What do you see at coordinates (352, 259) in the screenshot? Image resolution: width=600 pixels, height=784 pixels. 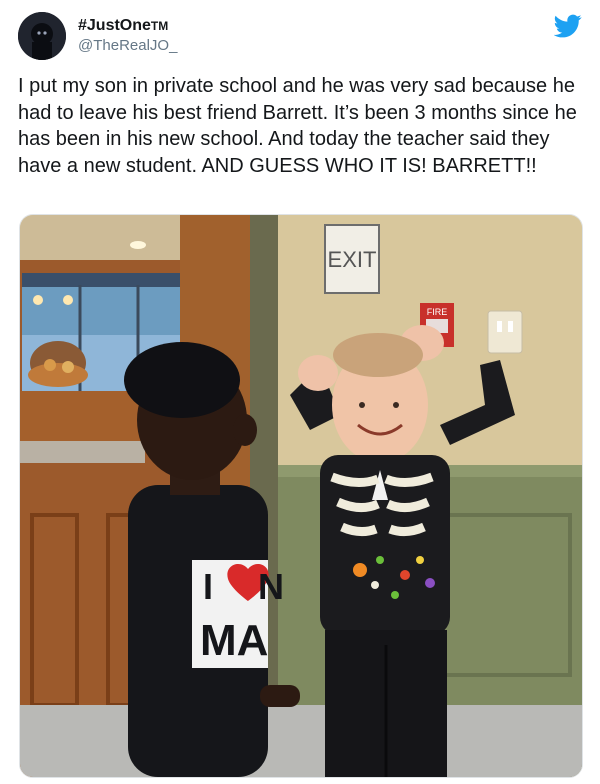 I see `exit-sign-text: EXIT` at bounding box center [352, 259].